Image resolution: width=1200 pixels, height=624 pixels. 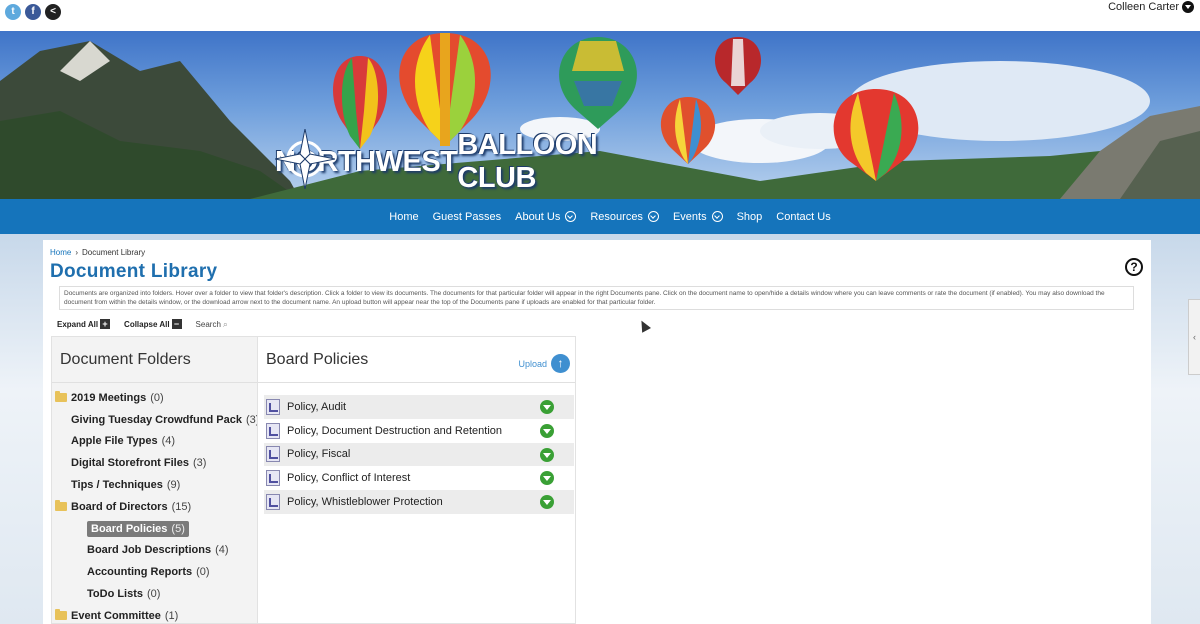 I want to click on tree-toolbar: Expand All + Collapse All − Search ⌕, so click(x=149, y=324).